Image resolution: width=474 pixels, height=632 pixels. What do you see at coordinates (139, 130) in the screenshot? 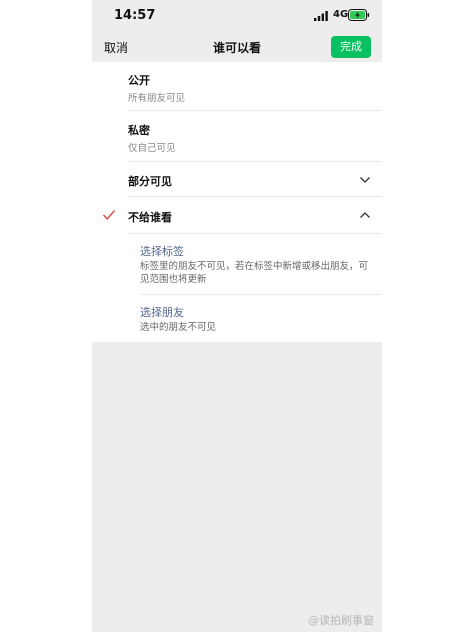
I see `option-private-title: 私密` at bounding box center [139, 130].